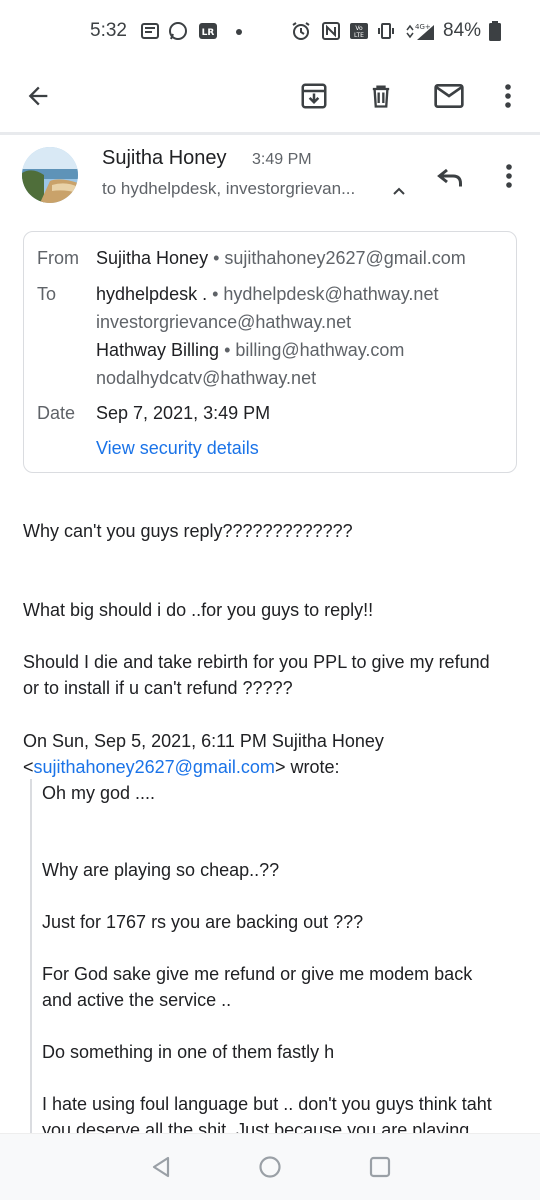  Describe the element at coordinates (301, 31) in the screenshot. I see `alarm-icon` at that location.